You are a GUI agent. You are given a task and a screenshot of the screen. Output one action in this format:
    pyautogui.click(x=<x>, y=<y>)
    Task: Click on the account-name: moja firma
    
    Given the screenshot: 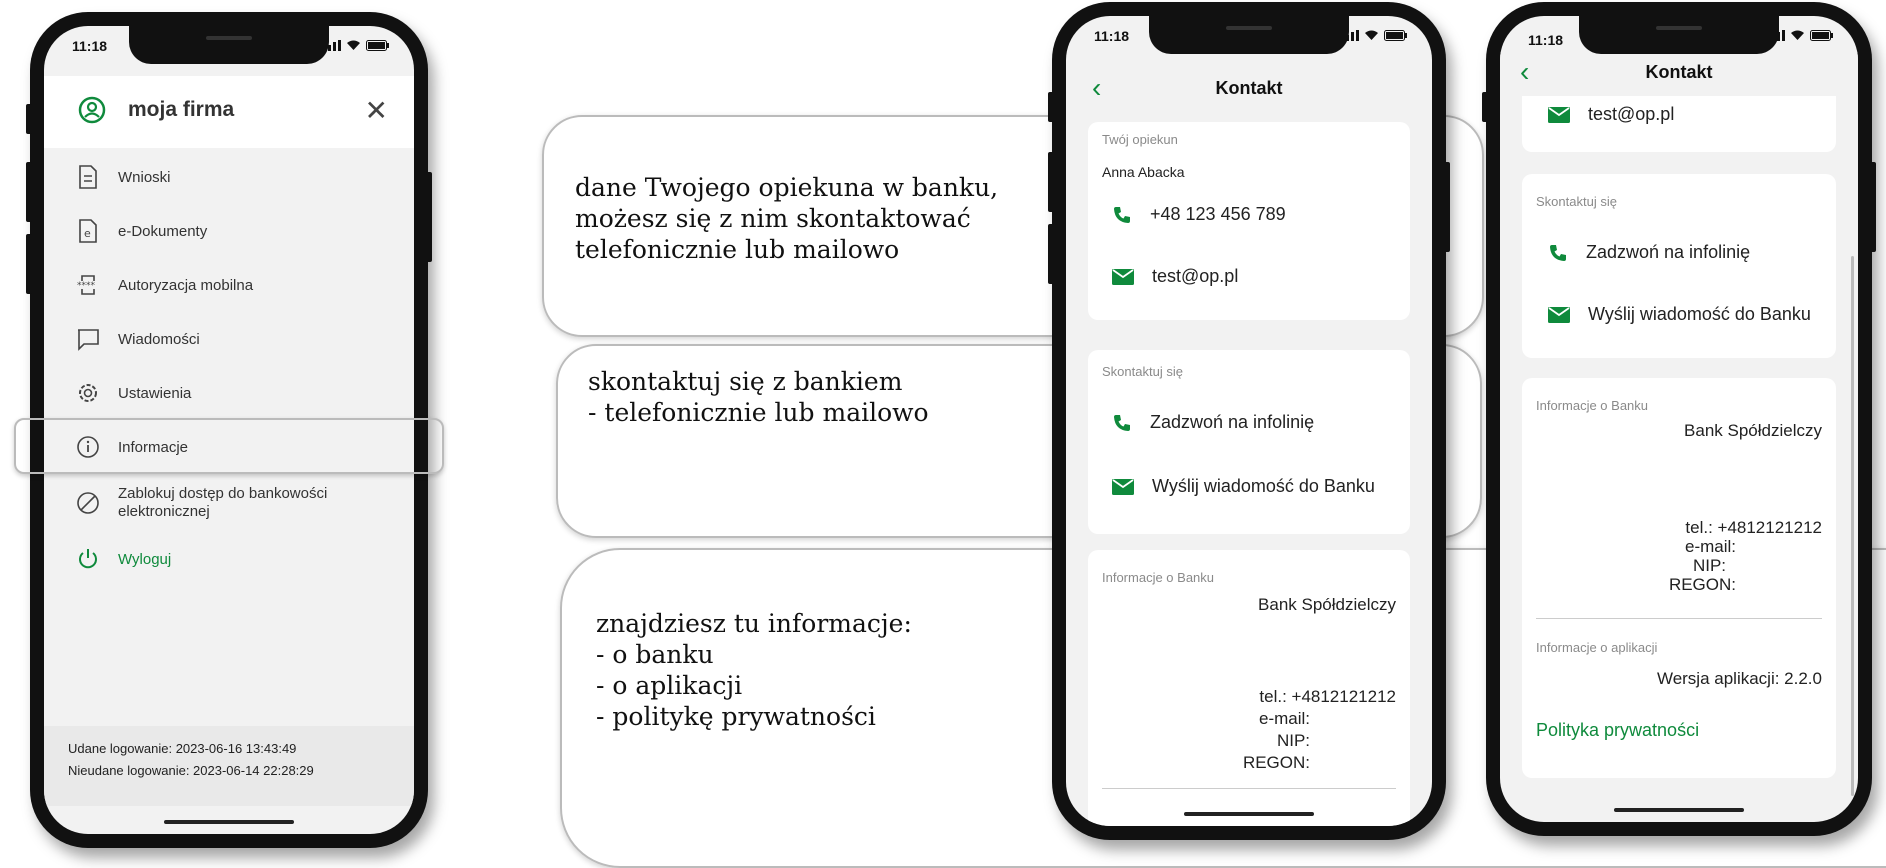 What is the action you would take?
    pyautogui.click(x=181, y=109)
    